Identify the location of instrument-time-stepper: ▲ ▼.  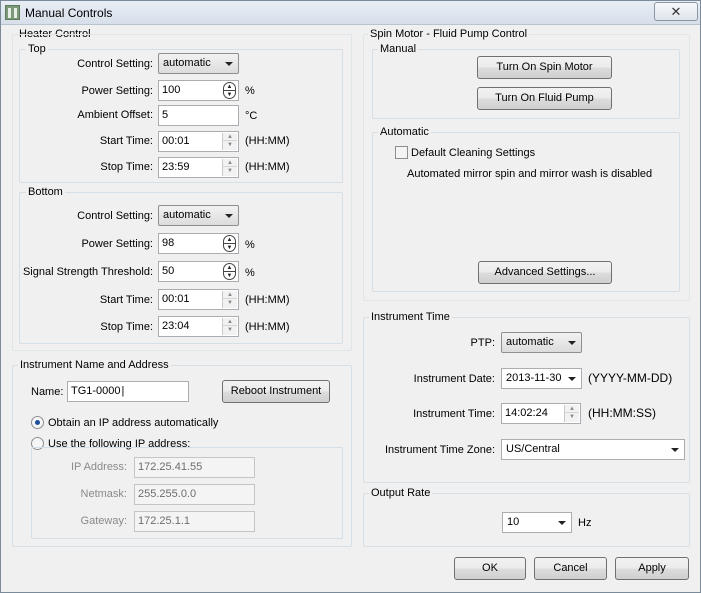
(571, 413).